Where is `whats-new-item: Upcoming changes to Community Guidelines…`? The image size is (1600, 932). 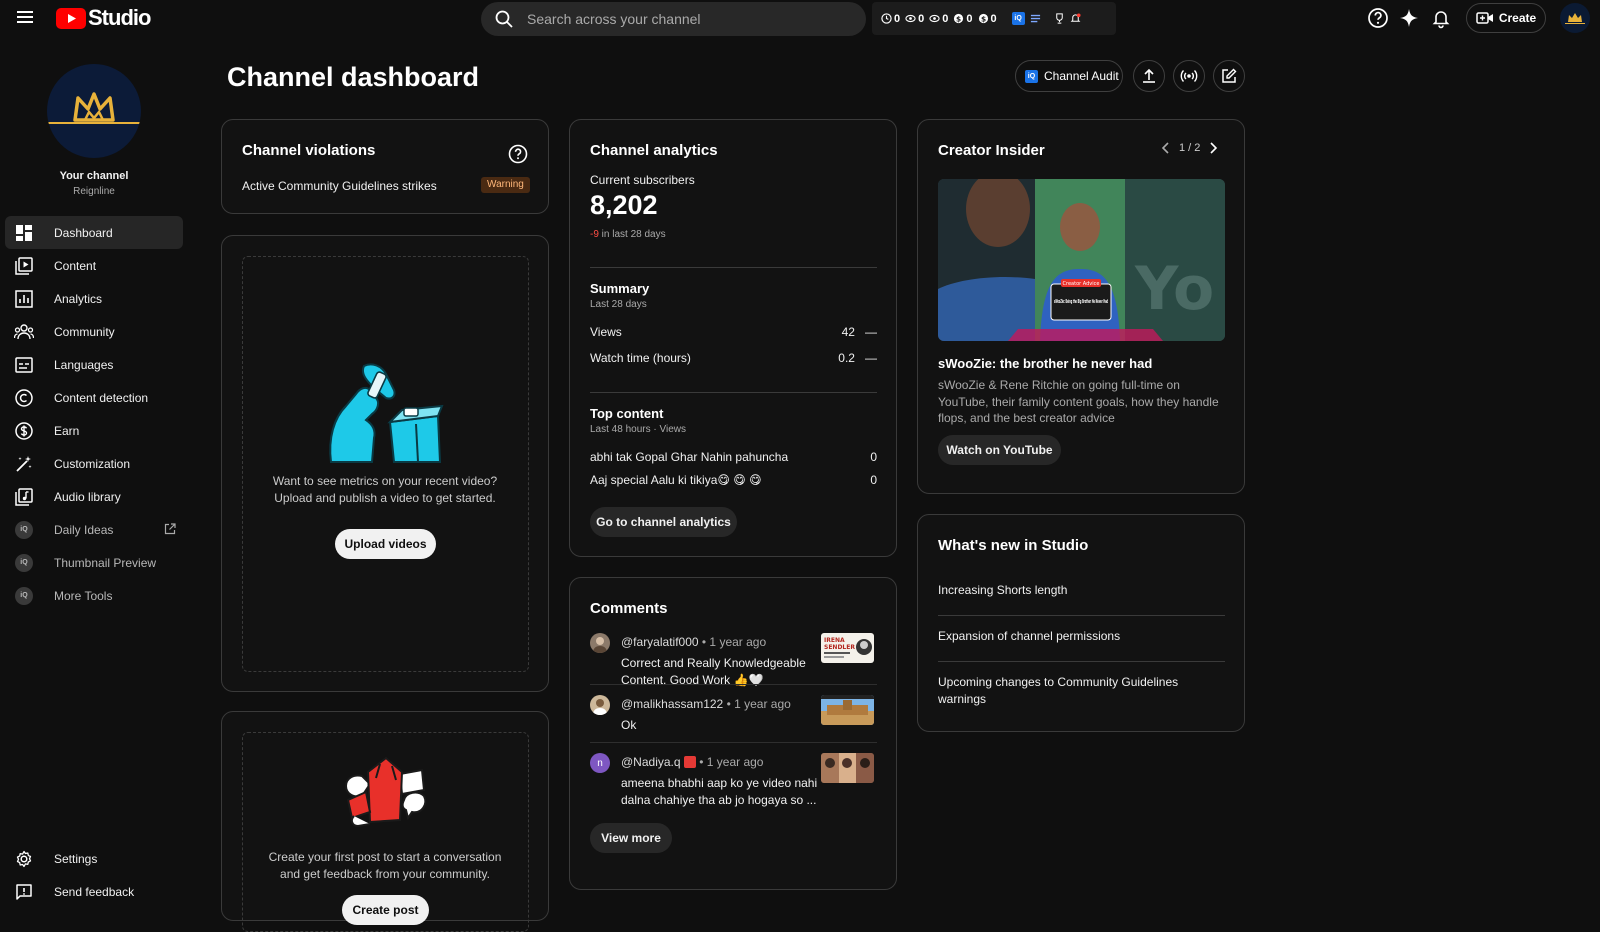
whats-new-item: Upcoming changes to Community Guidelines… is located at coordinates (1081, 691).